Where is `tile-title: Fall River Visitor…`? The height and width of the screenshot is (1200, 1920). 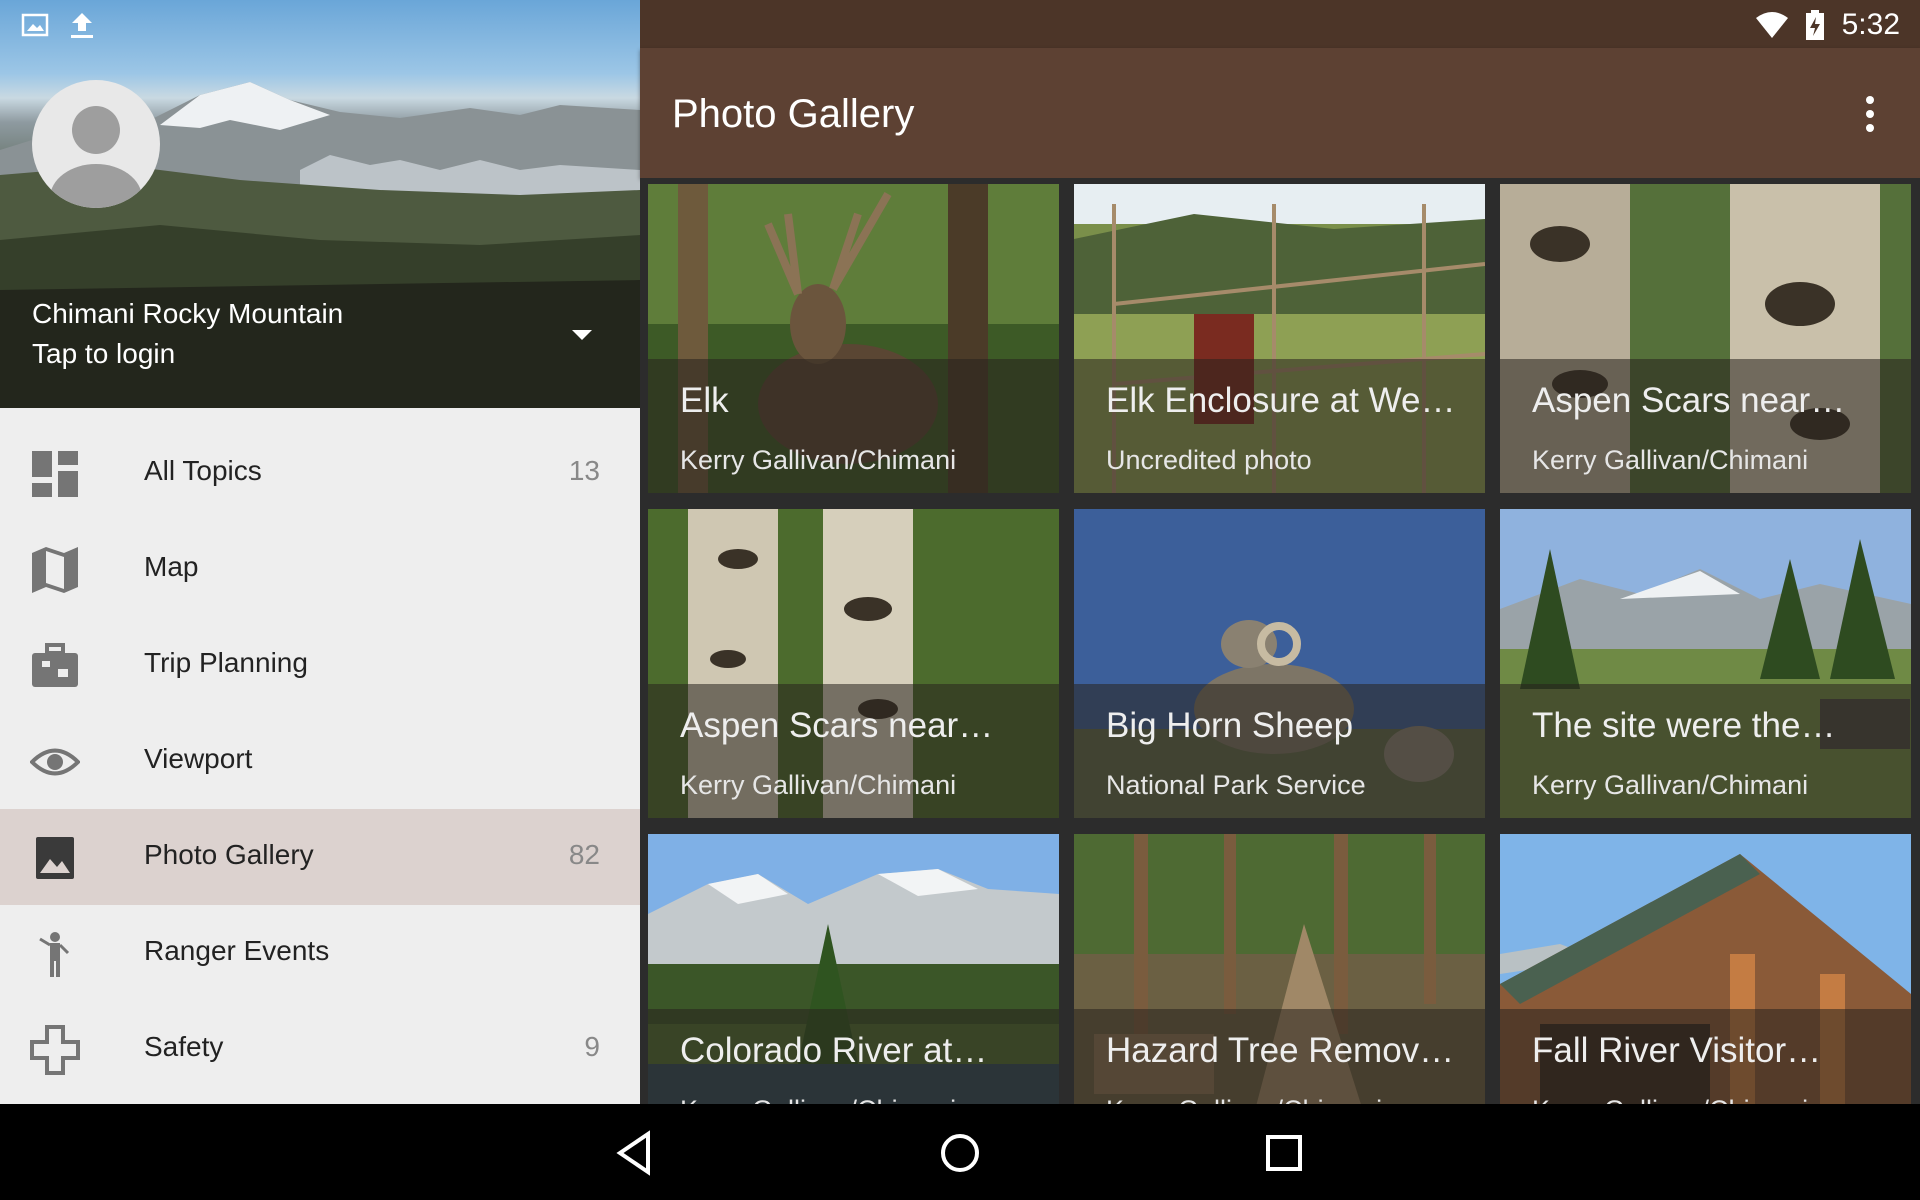
tile-title: Fall River Visitor… is located at coordinates (1677, 1050).